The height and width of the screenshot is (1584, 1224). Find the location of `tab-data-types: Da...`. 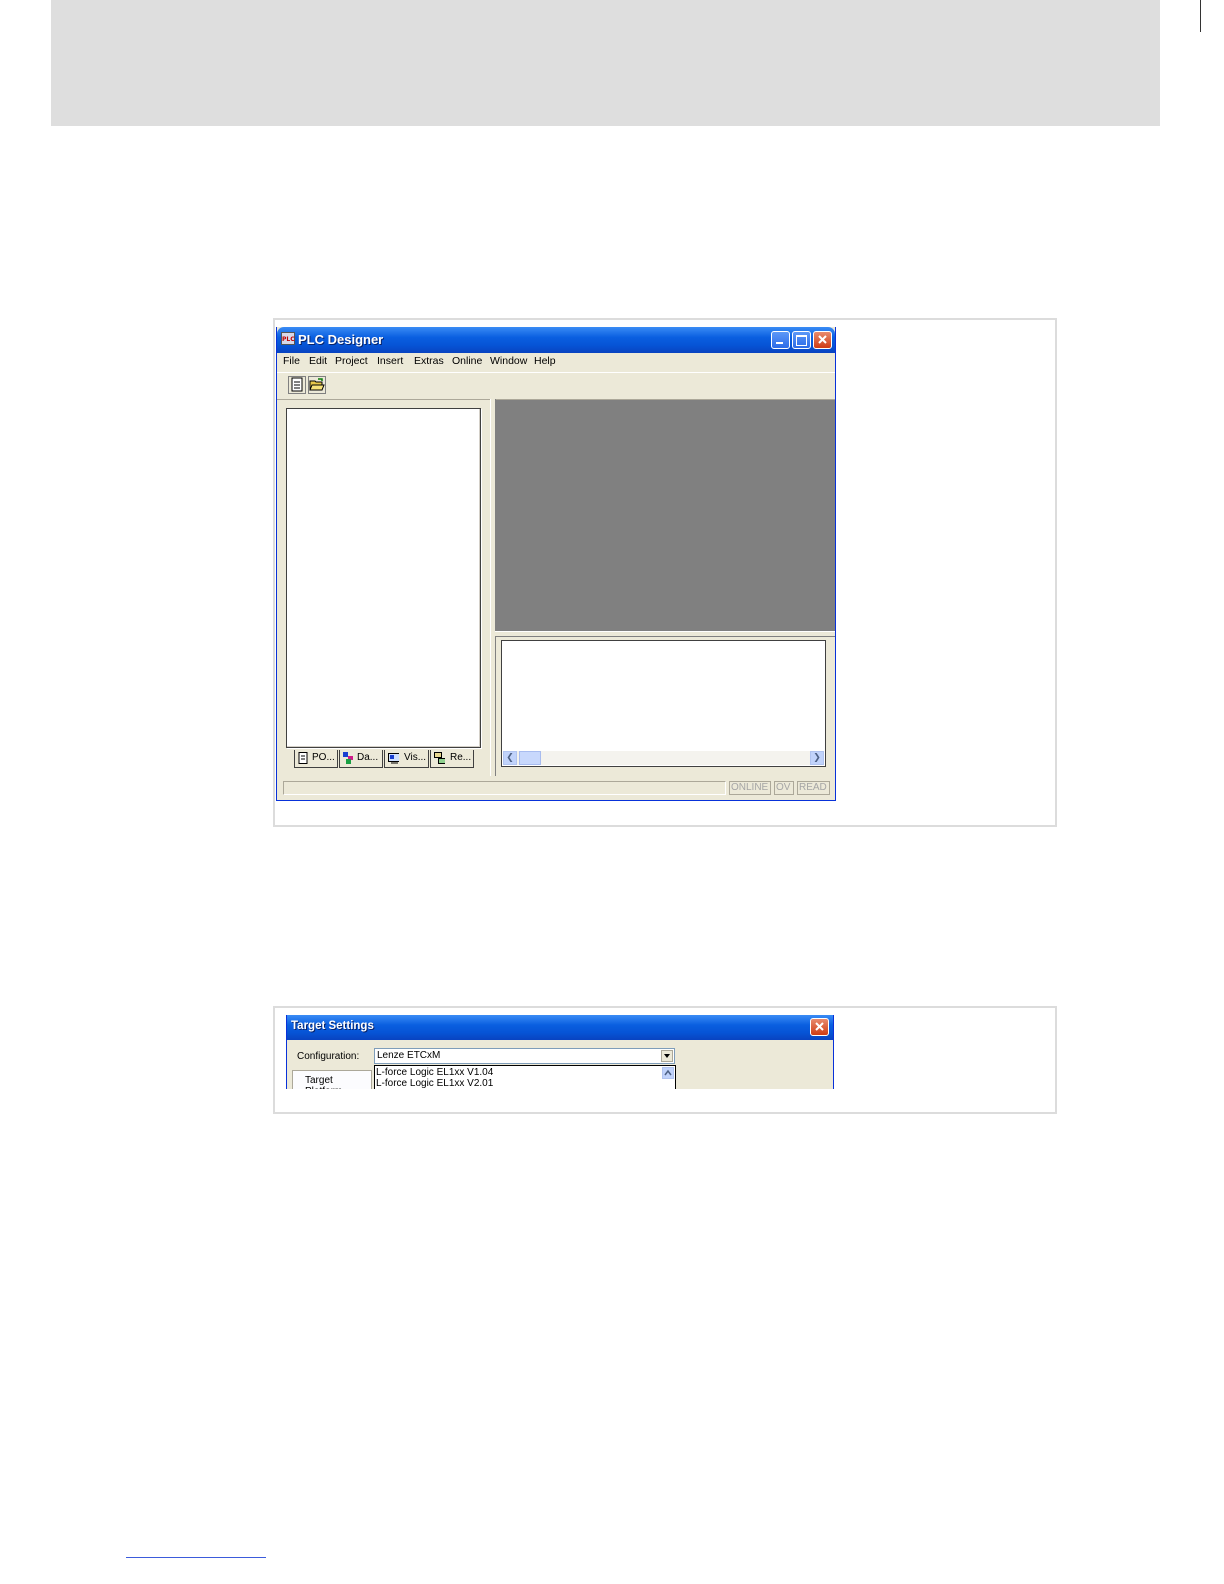

tab-data-types: Da... is located at coordinates (361, 759).